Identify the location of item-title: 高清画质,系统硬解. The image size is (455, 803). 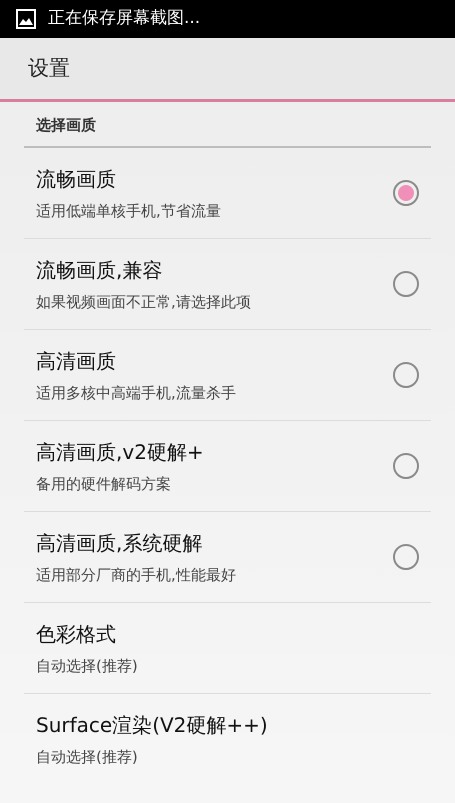
(120, 543).